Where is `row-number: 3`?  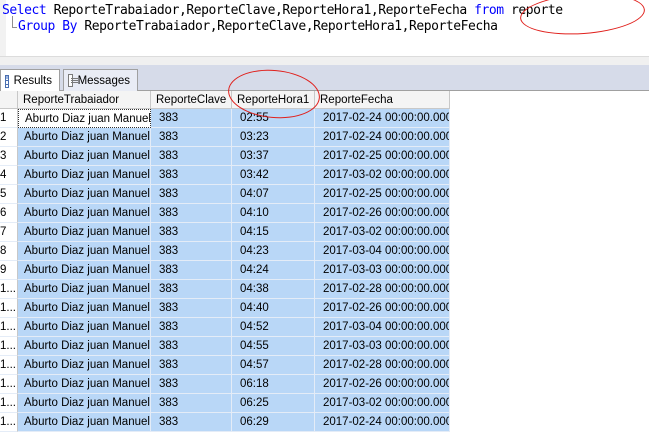 row-number: 3 is located at coordinates (9, 156).